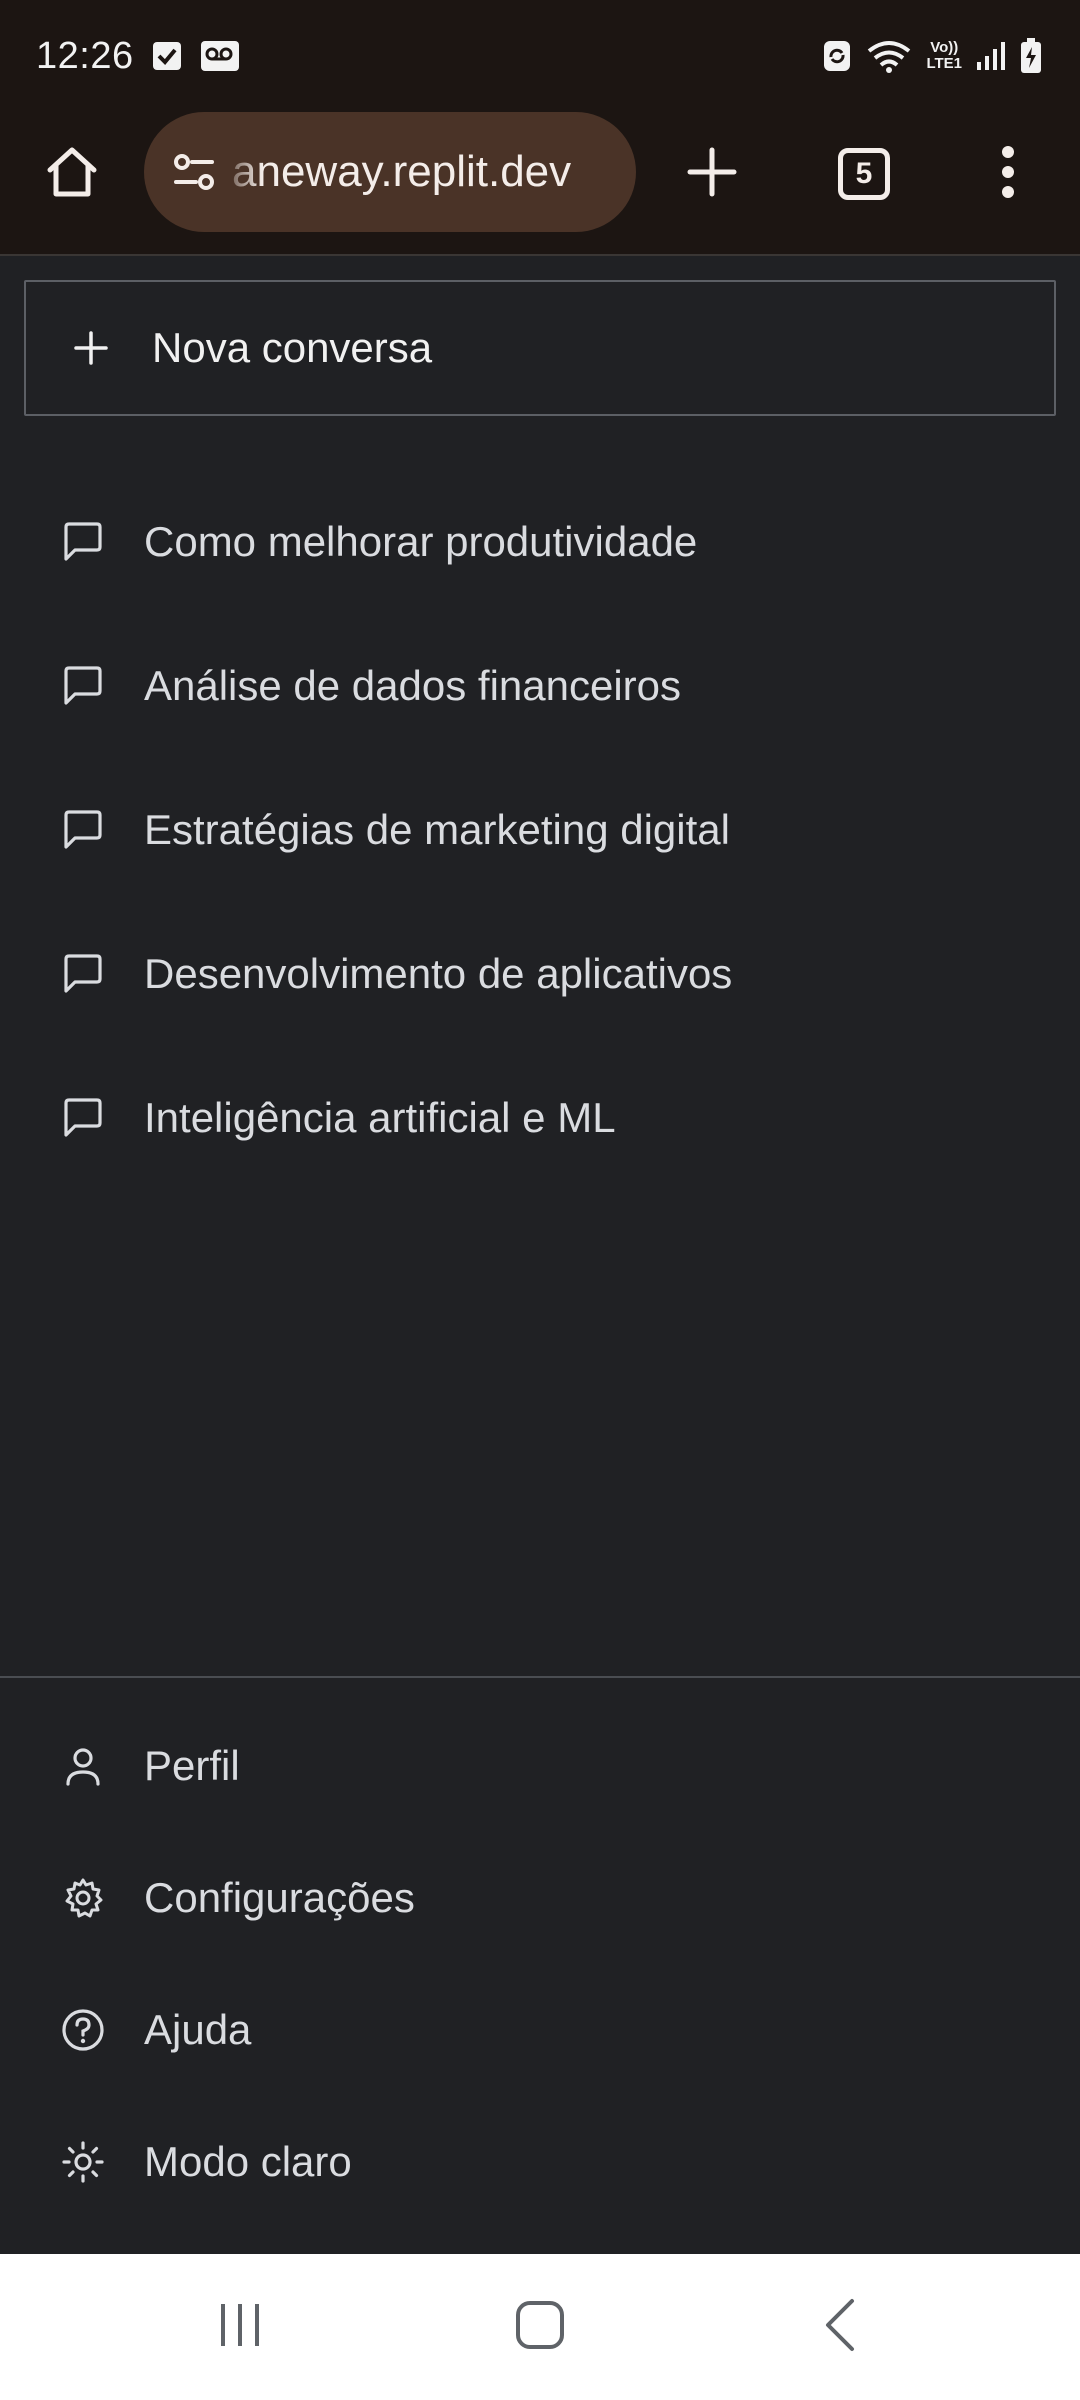 The image size is (1080, 2400). What do you see at coordinates (83, 2162) in the screenshot?
I see `sun-icon` at bounding box center [83, 2162].